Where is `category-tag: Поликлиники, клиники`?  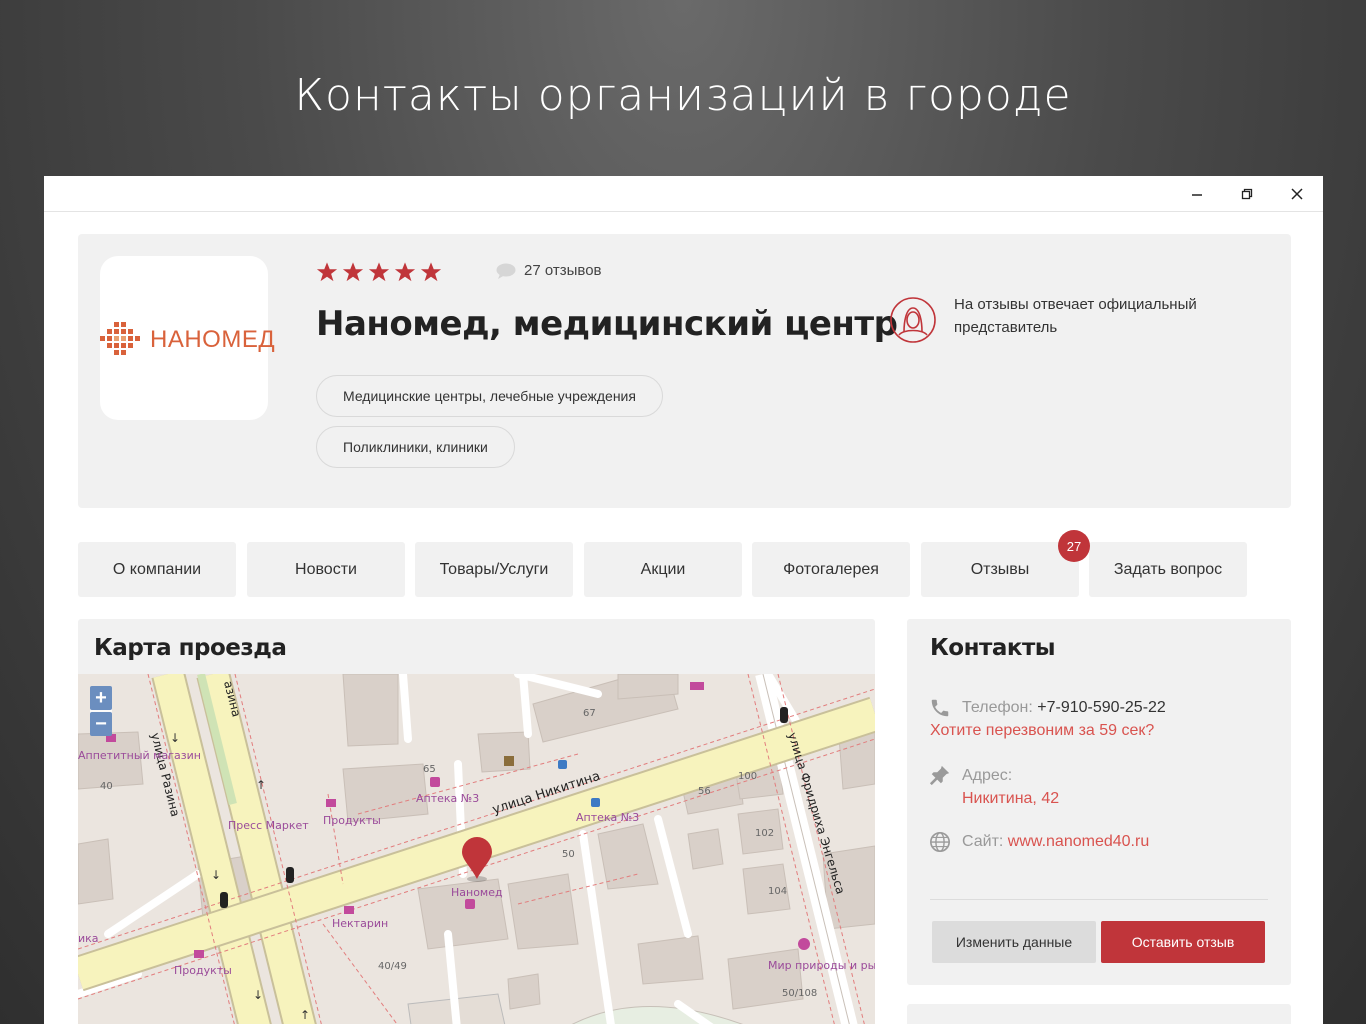 category-tag: Поликлиники, клиники is located at coordinates (415, 447).